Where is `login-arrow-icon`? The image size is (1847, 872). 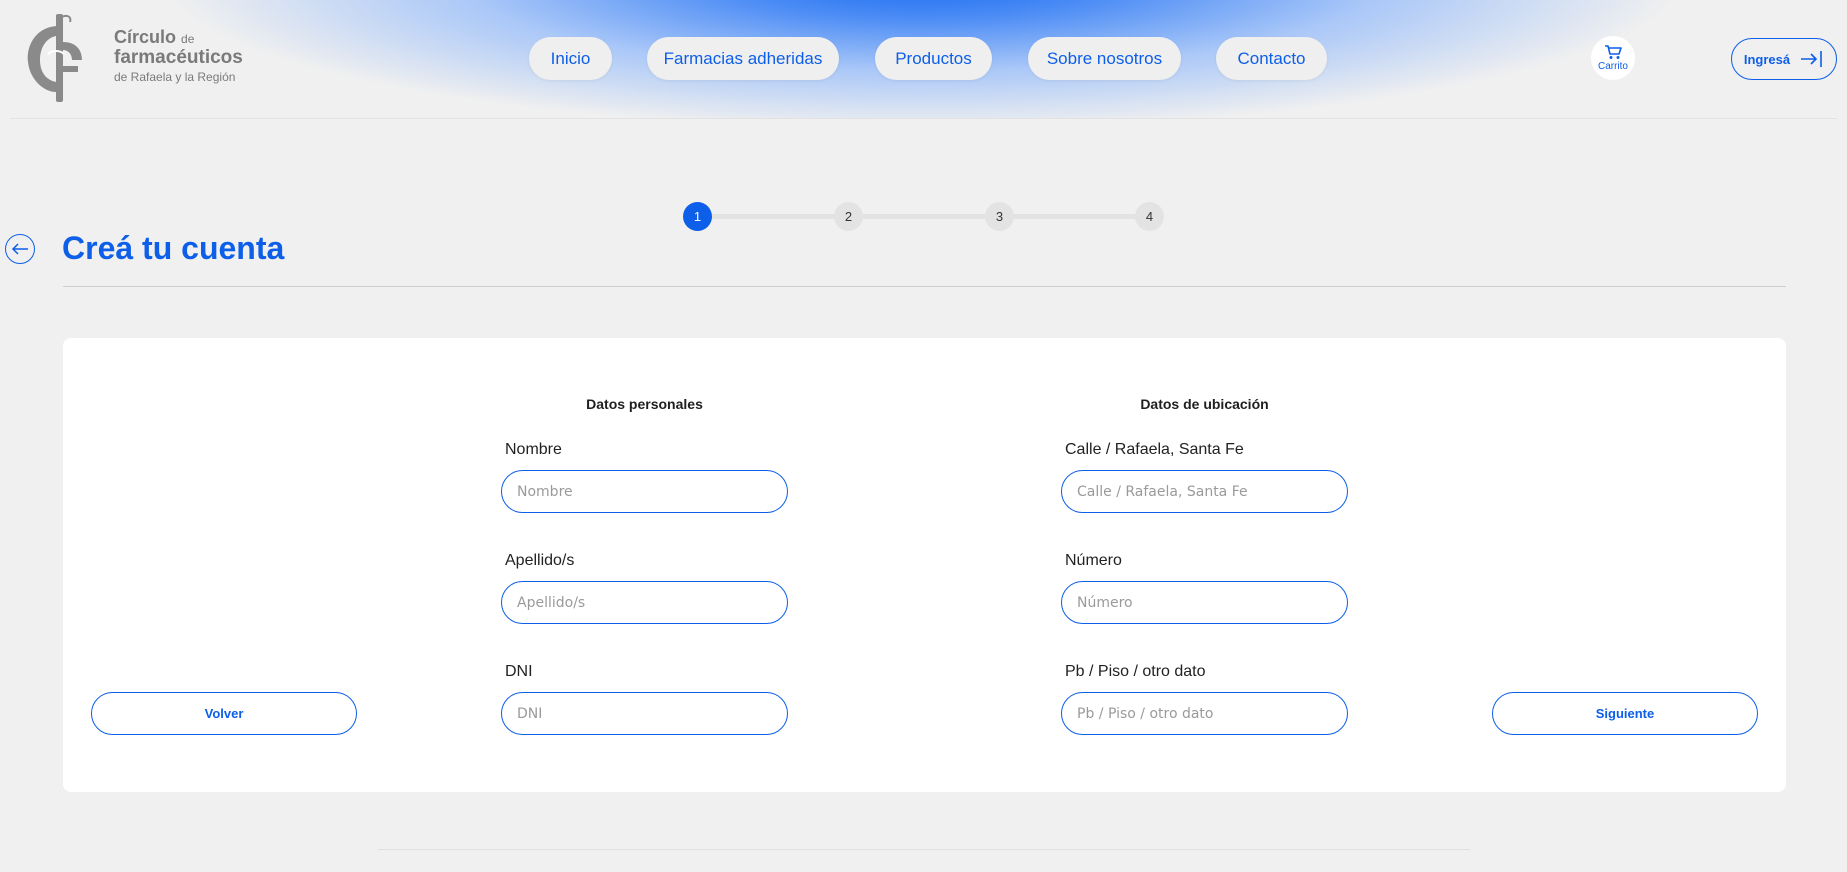 login-arrow-icon is located at coordinates (1811, 59).